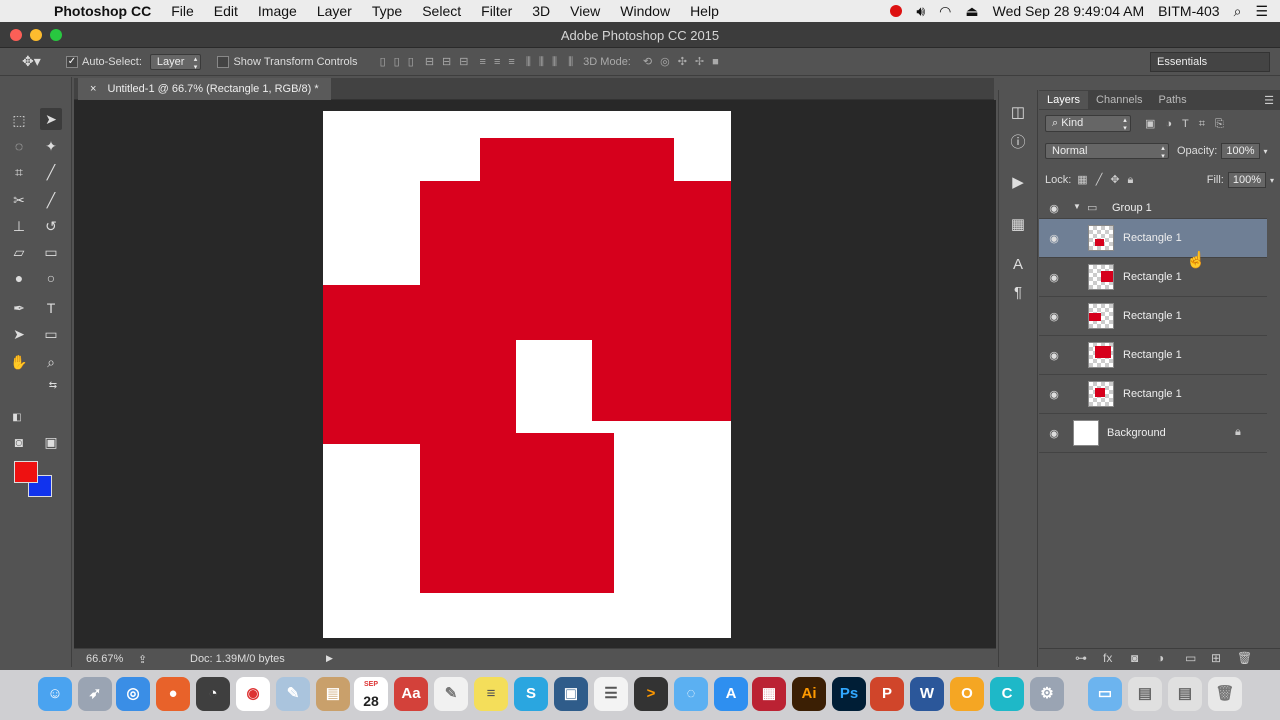 This screenshot has height=720, width=1280. Describe the element at coordinates (182, 11) in the screenshot. I see `menu-file: File` at that location.